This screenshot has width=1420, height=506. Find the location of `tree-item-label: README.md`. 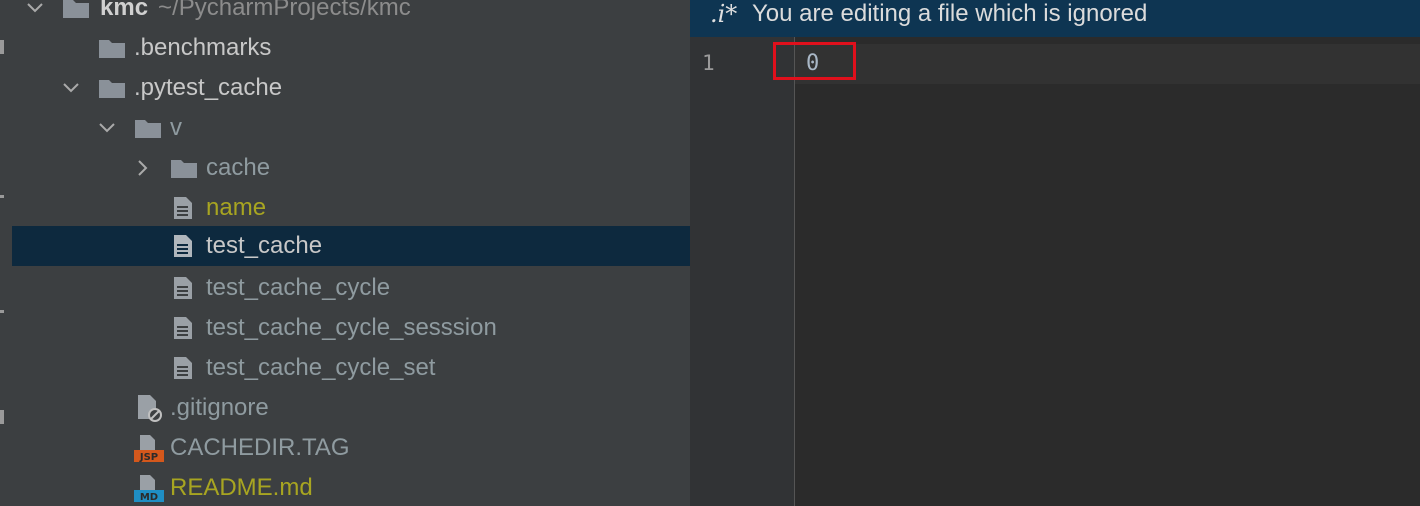

tree-item-label: README.md is located at coordinates (241, 487).